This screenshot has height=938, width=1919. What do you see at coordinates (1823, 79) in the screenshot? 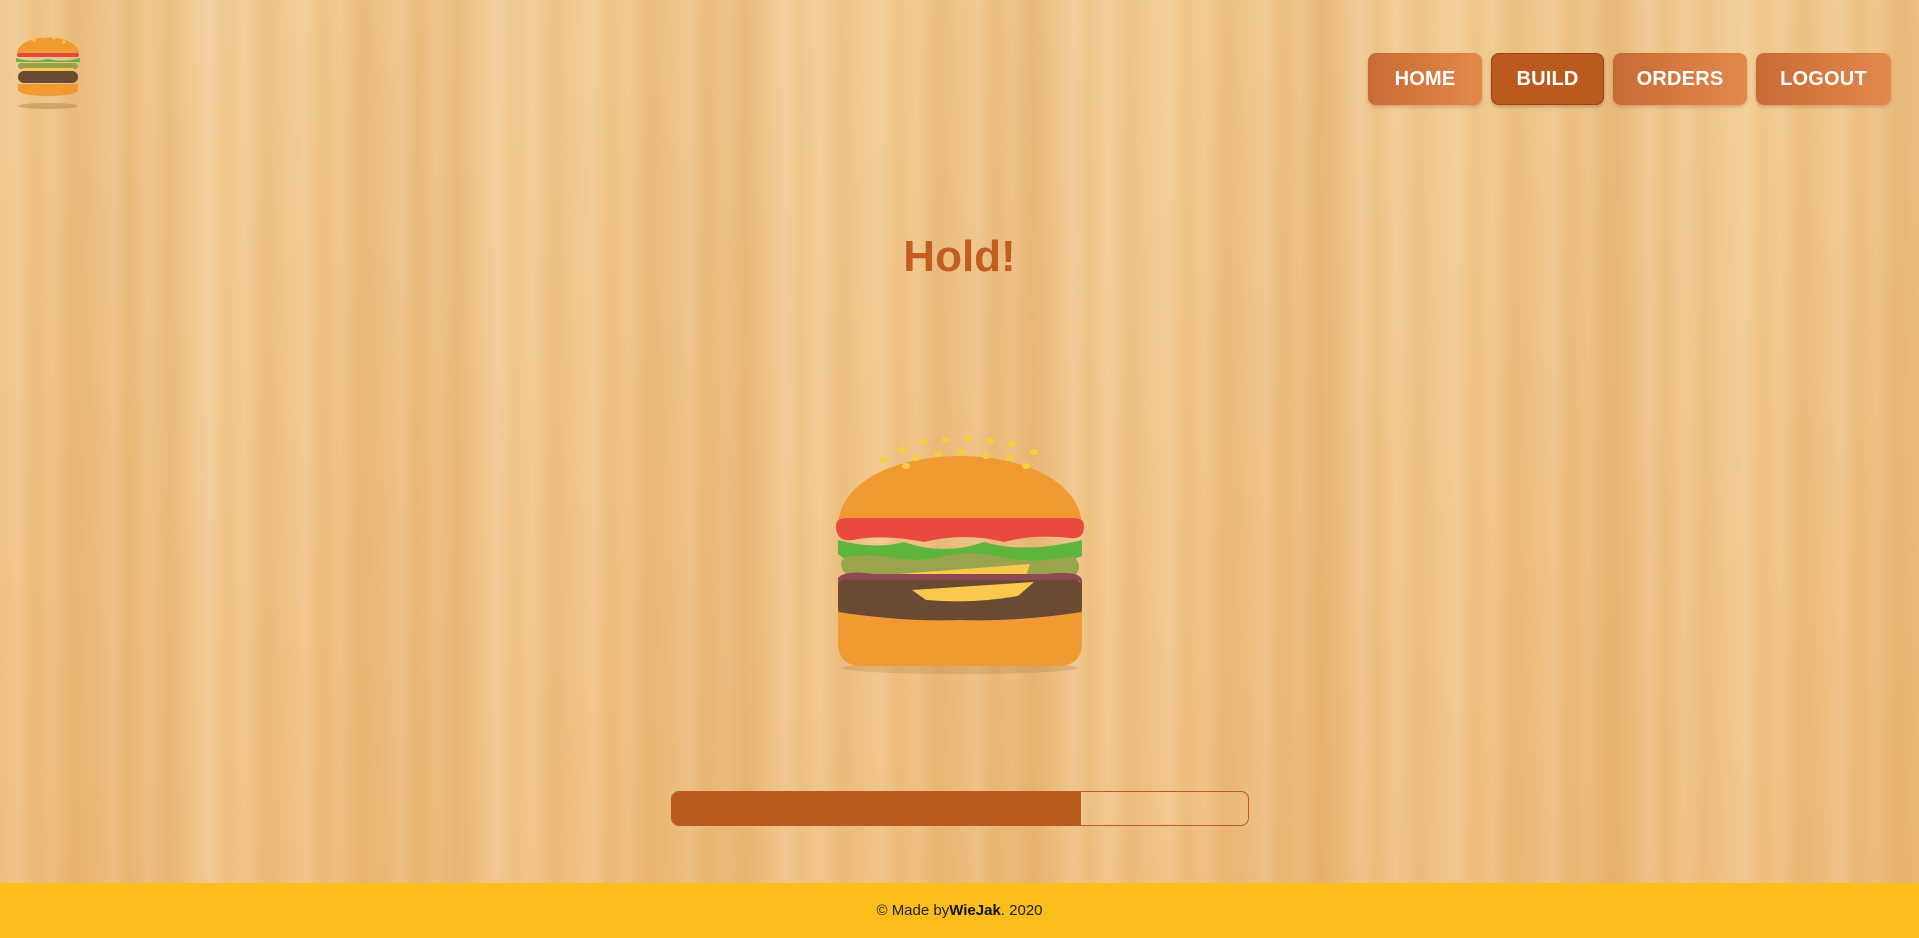
I see `nav-logout-button: LOGOUT` at bounding box center [1823, 79].